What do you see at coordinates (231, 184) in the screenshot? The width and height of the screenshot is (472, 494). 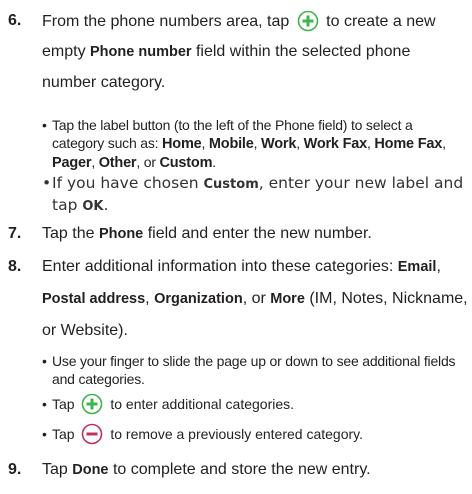 I see `option-custom: Custom` at bounding box center [231, 184].